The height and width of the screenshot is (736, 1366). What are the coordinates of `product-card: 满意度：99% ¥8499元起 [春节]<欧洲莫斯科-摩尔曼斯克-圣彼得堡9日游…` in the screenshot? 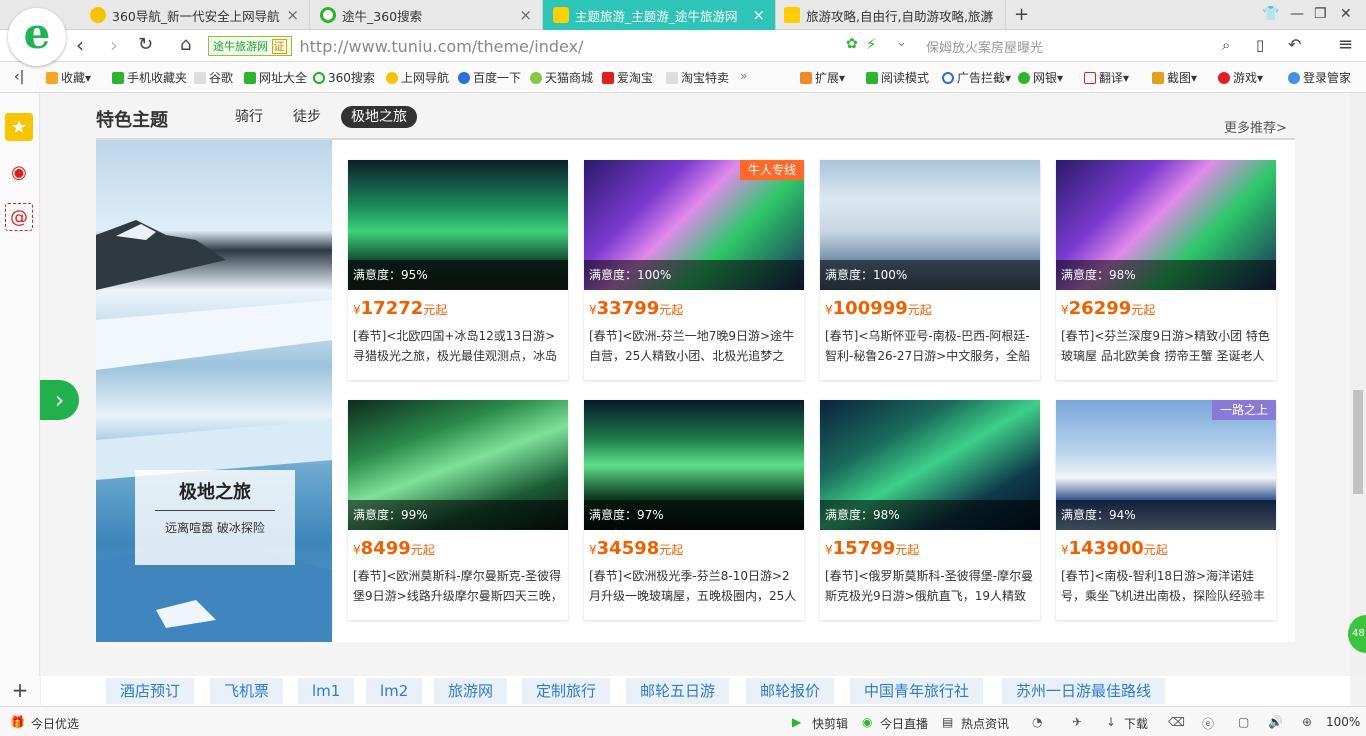 It's located at (458, 510).